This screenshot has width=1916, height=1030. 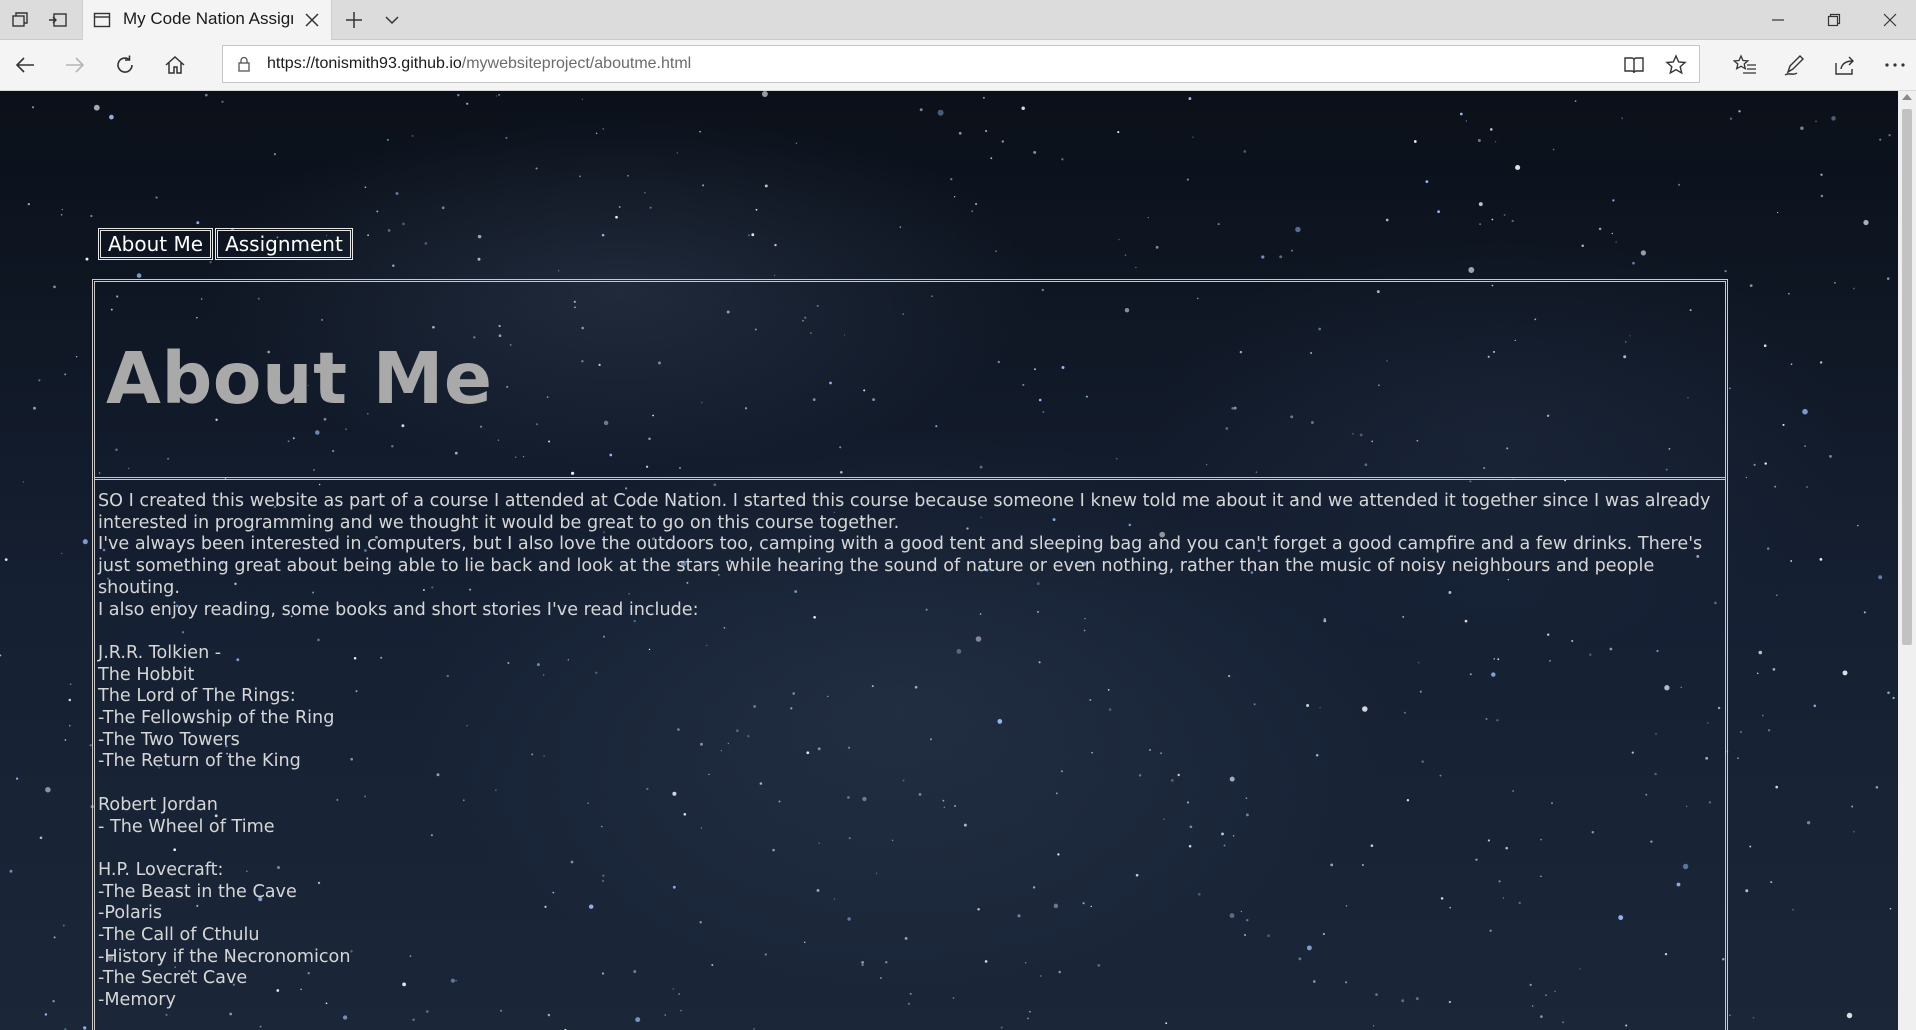 I want to click on book-list-item: -The Return of the King, so click(x=199, y=761).